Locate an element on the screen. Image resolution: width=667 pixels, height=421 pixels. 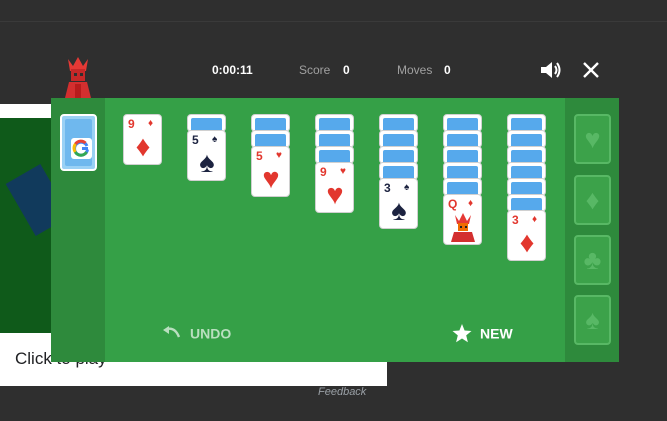
game-timer: 0:00:11 is located at coordinates (232, 70).